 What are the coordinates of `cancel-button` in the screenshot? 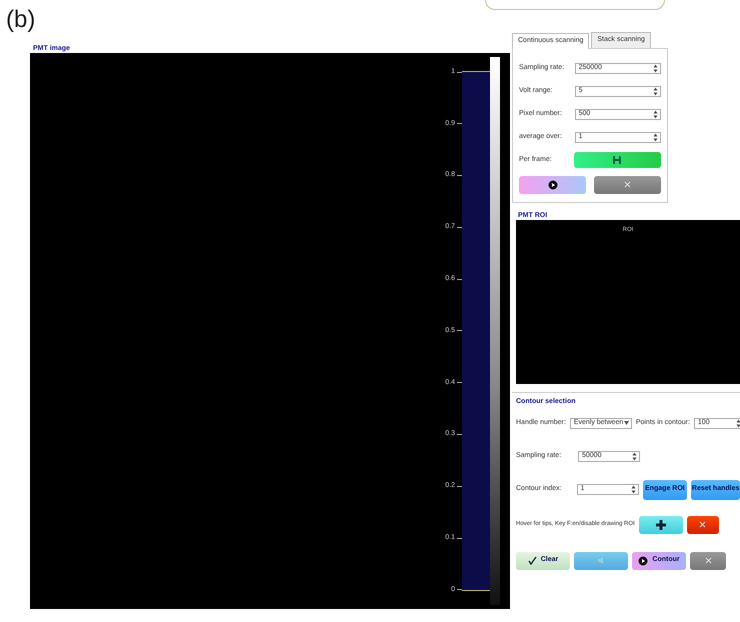 It's located at (702, 525).